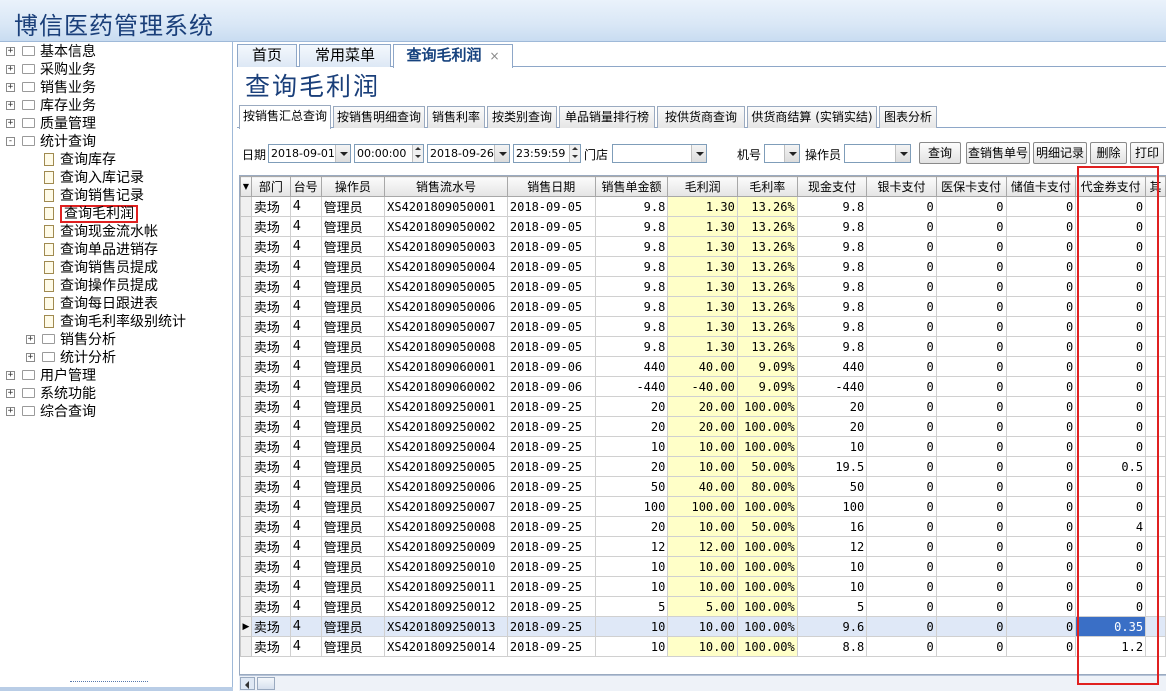  What do you see at coordinates (353, 186) in the screenshot?
I see `col-header: 操作员` at bounding box center [353, 186].